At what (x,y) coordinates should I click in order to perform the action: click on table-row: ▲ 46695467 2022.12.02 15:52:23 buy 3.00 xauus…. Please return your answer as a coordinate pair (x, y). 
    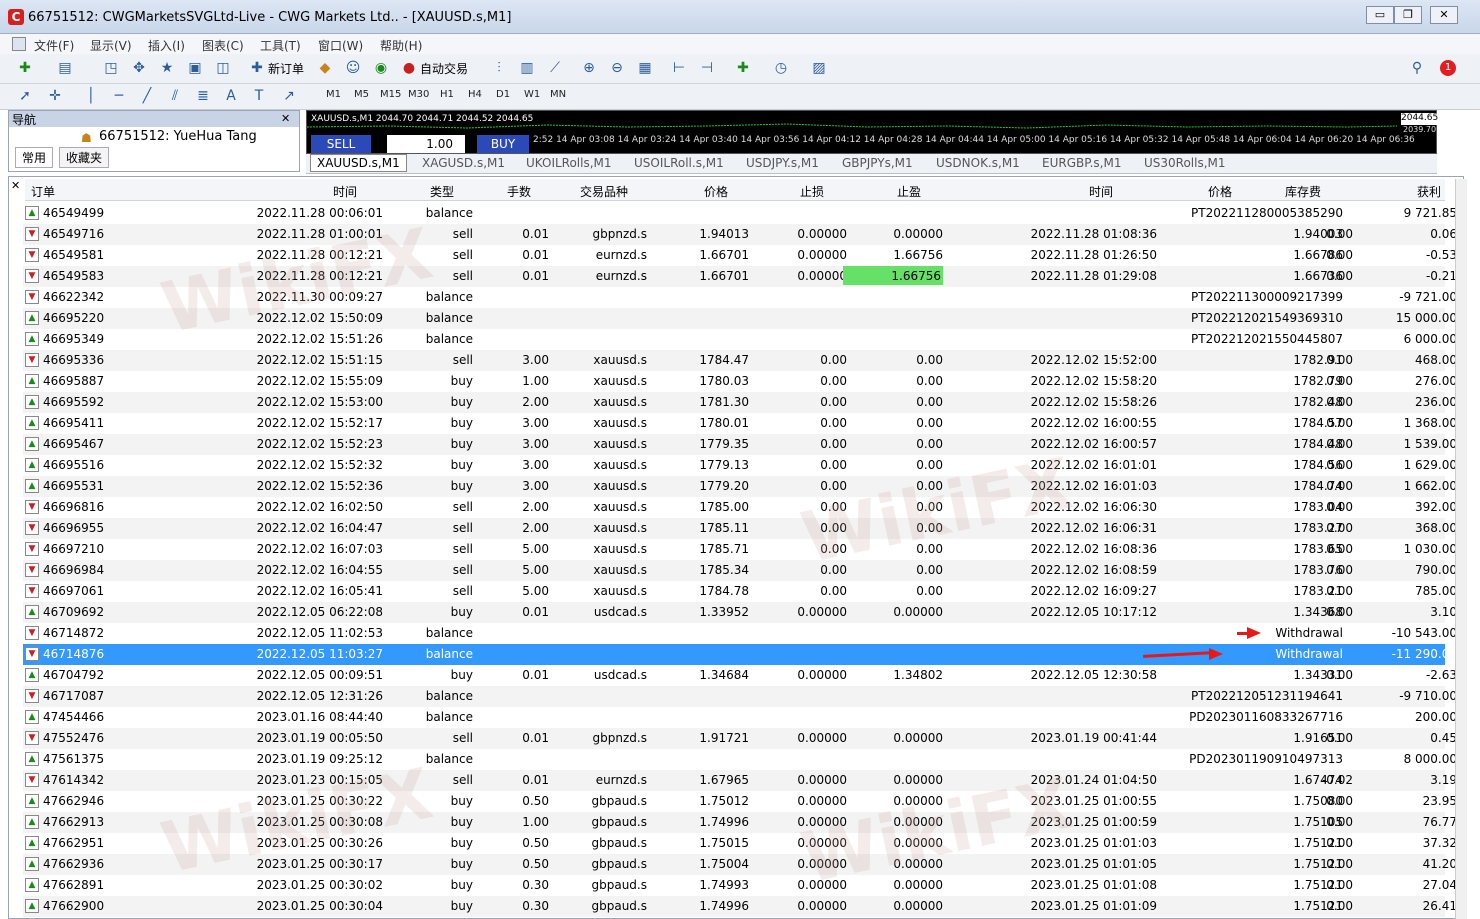
    Looking at the image, I should click on (740, 444).